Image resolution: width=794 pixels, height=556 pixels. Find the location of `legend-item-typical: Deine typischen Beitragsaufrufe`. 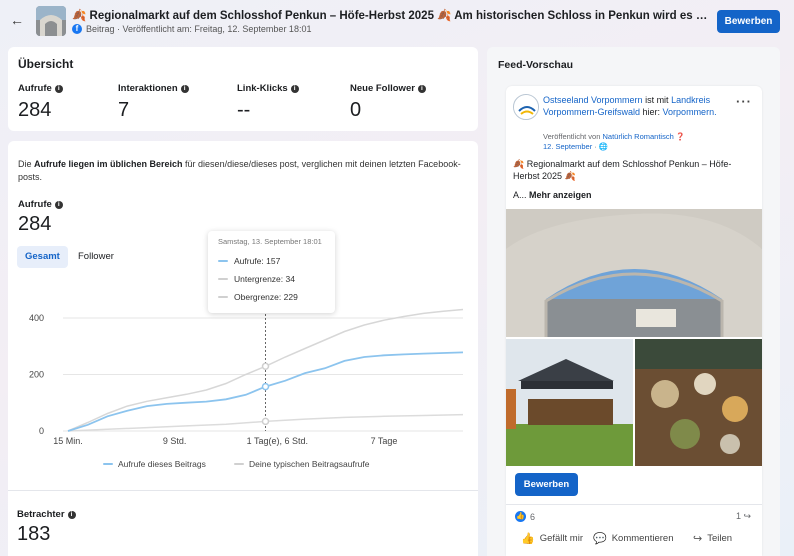

legend-item-typical: Deine typischen Beitragsaufrufe is located at coordinates (302, 464).